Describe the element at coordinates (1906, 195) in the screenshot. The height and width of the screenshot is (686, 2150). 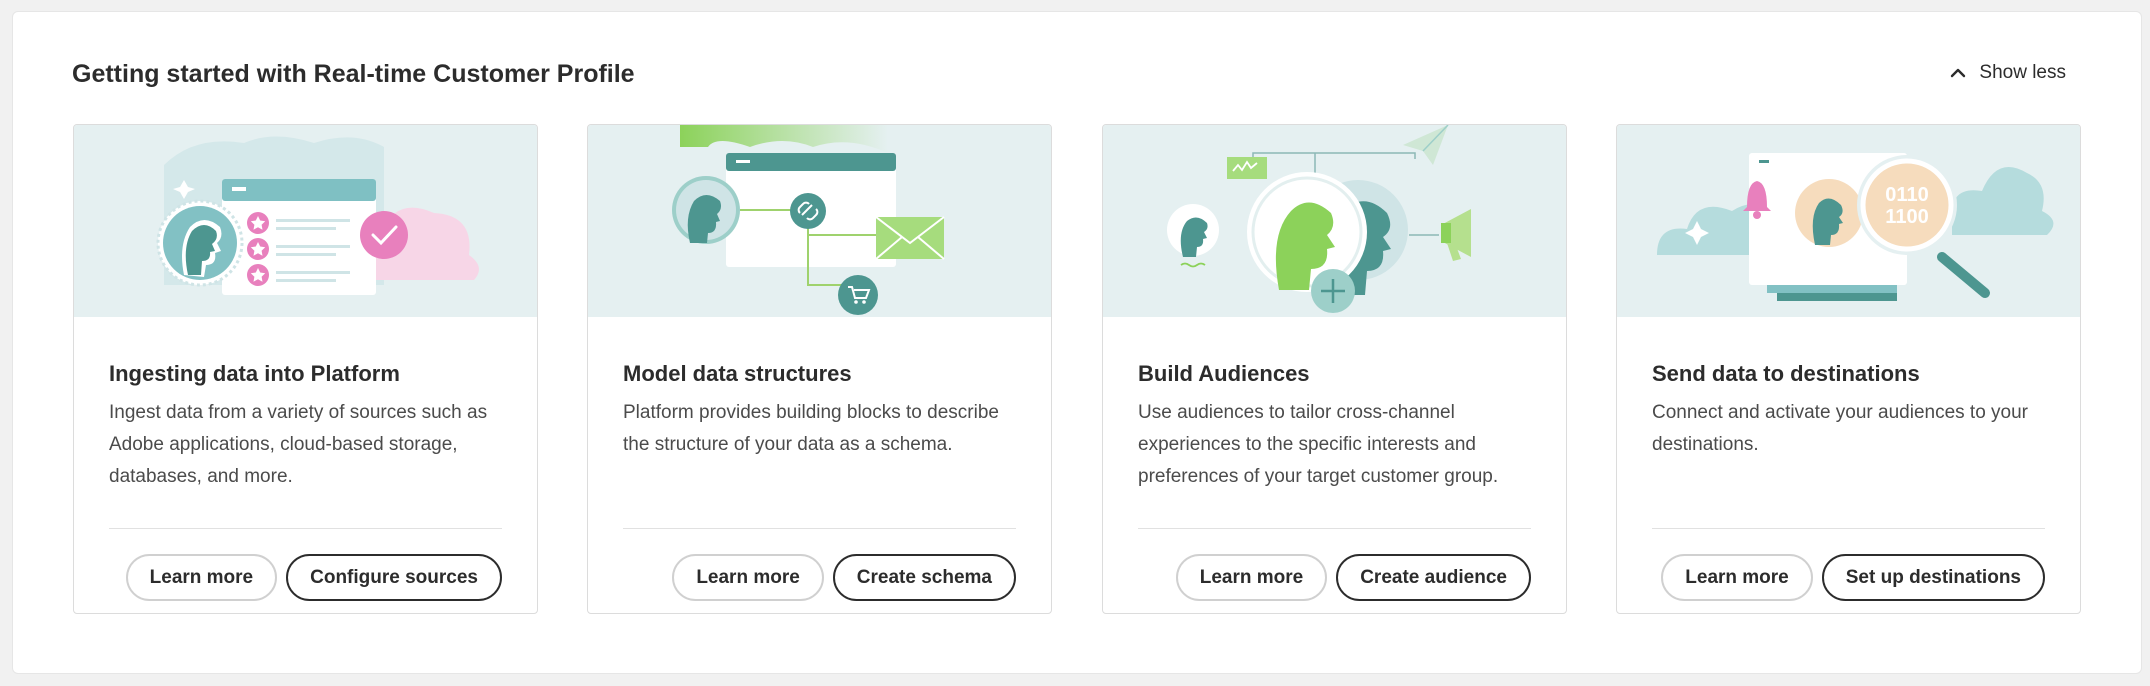
I see `svg-text: 0110` at that location.